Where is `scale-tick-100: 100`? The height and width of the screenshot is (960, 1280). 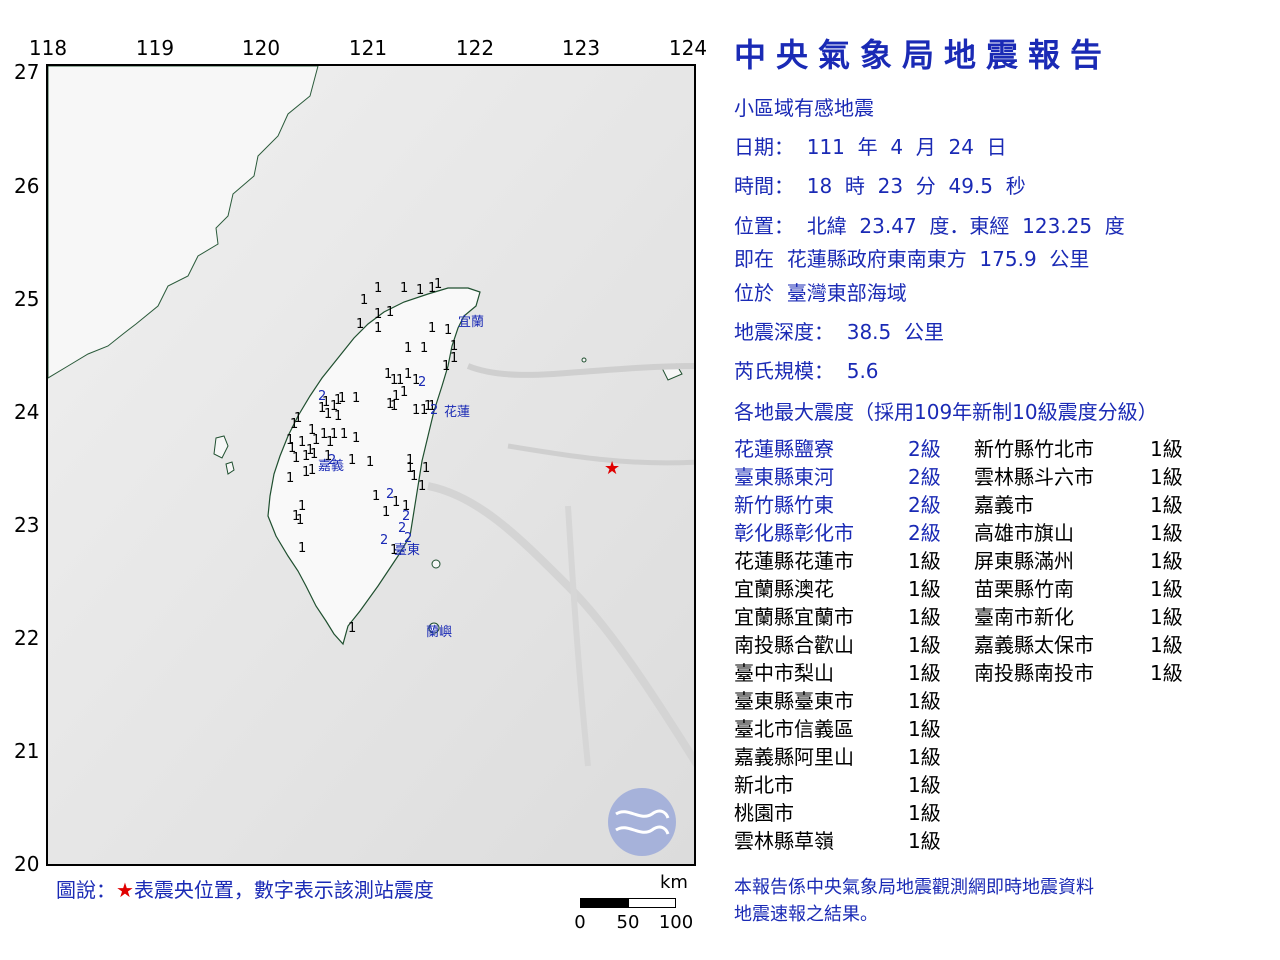
scale-tick-100: 100 is located at coordinates (676, 922).